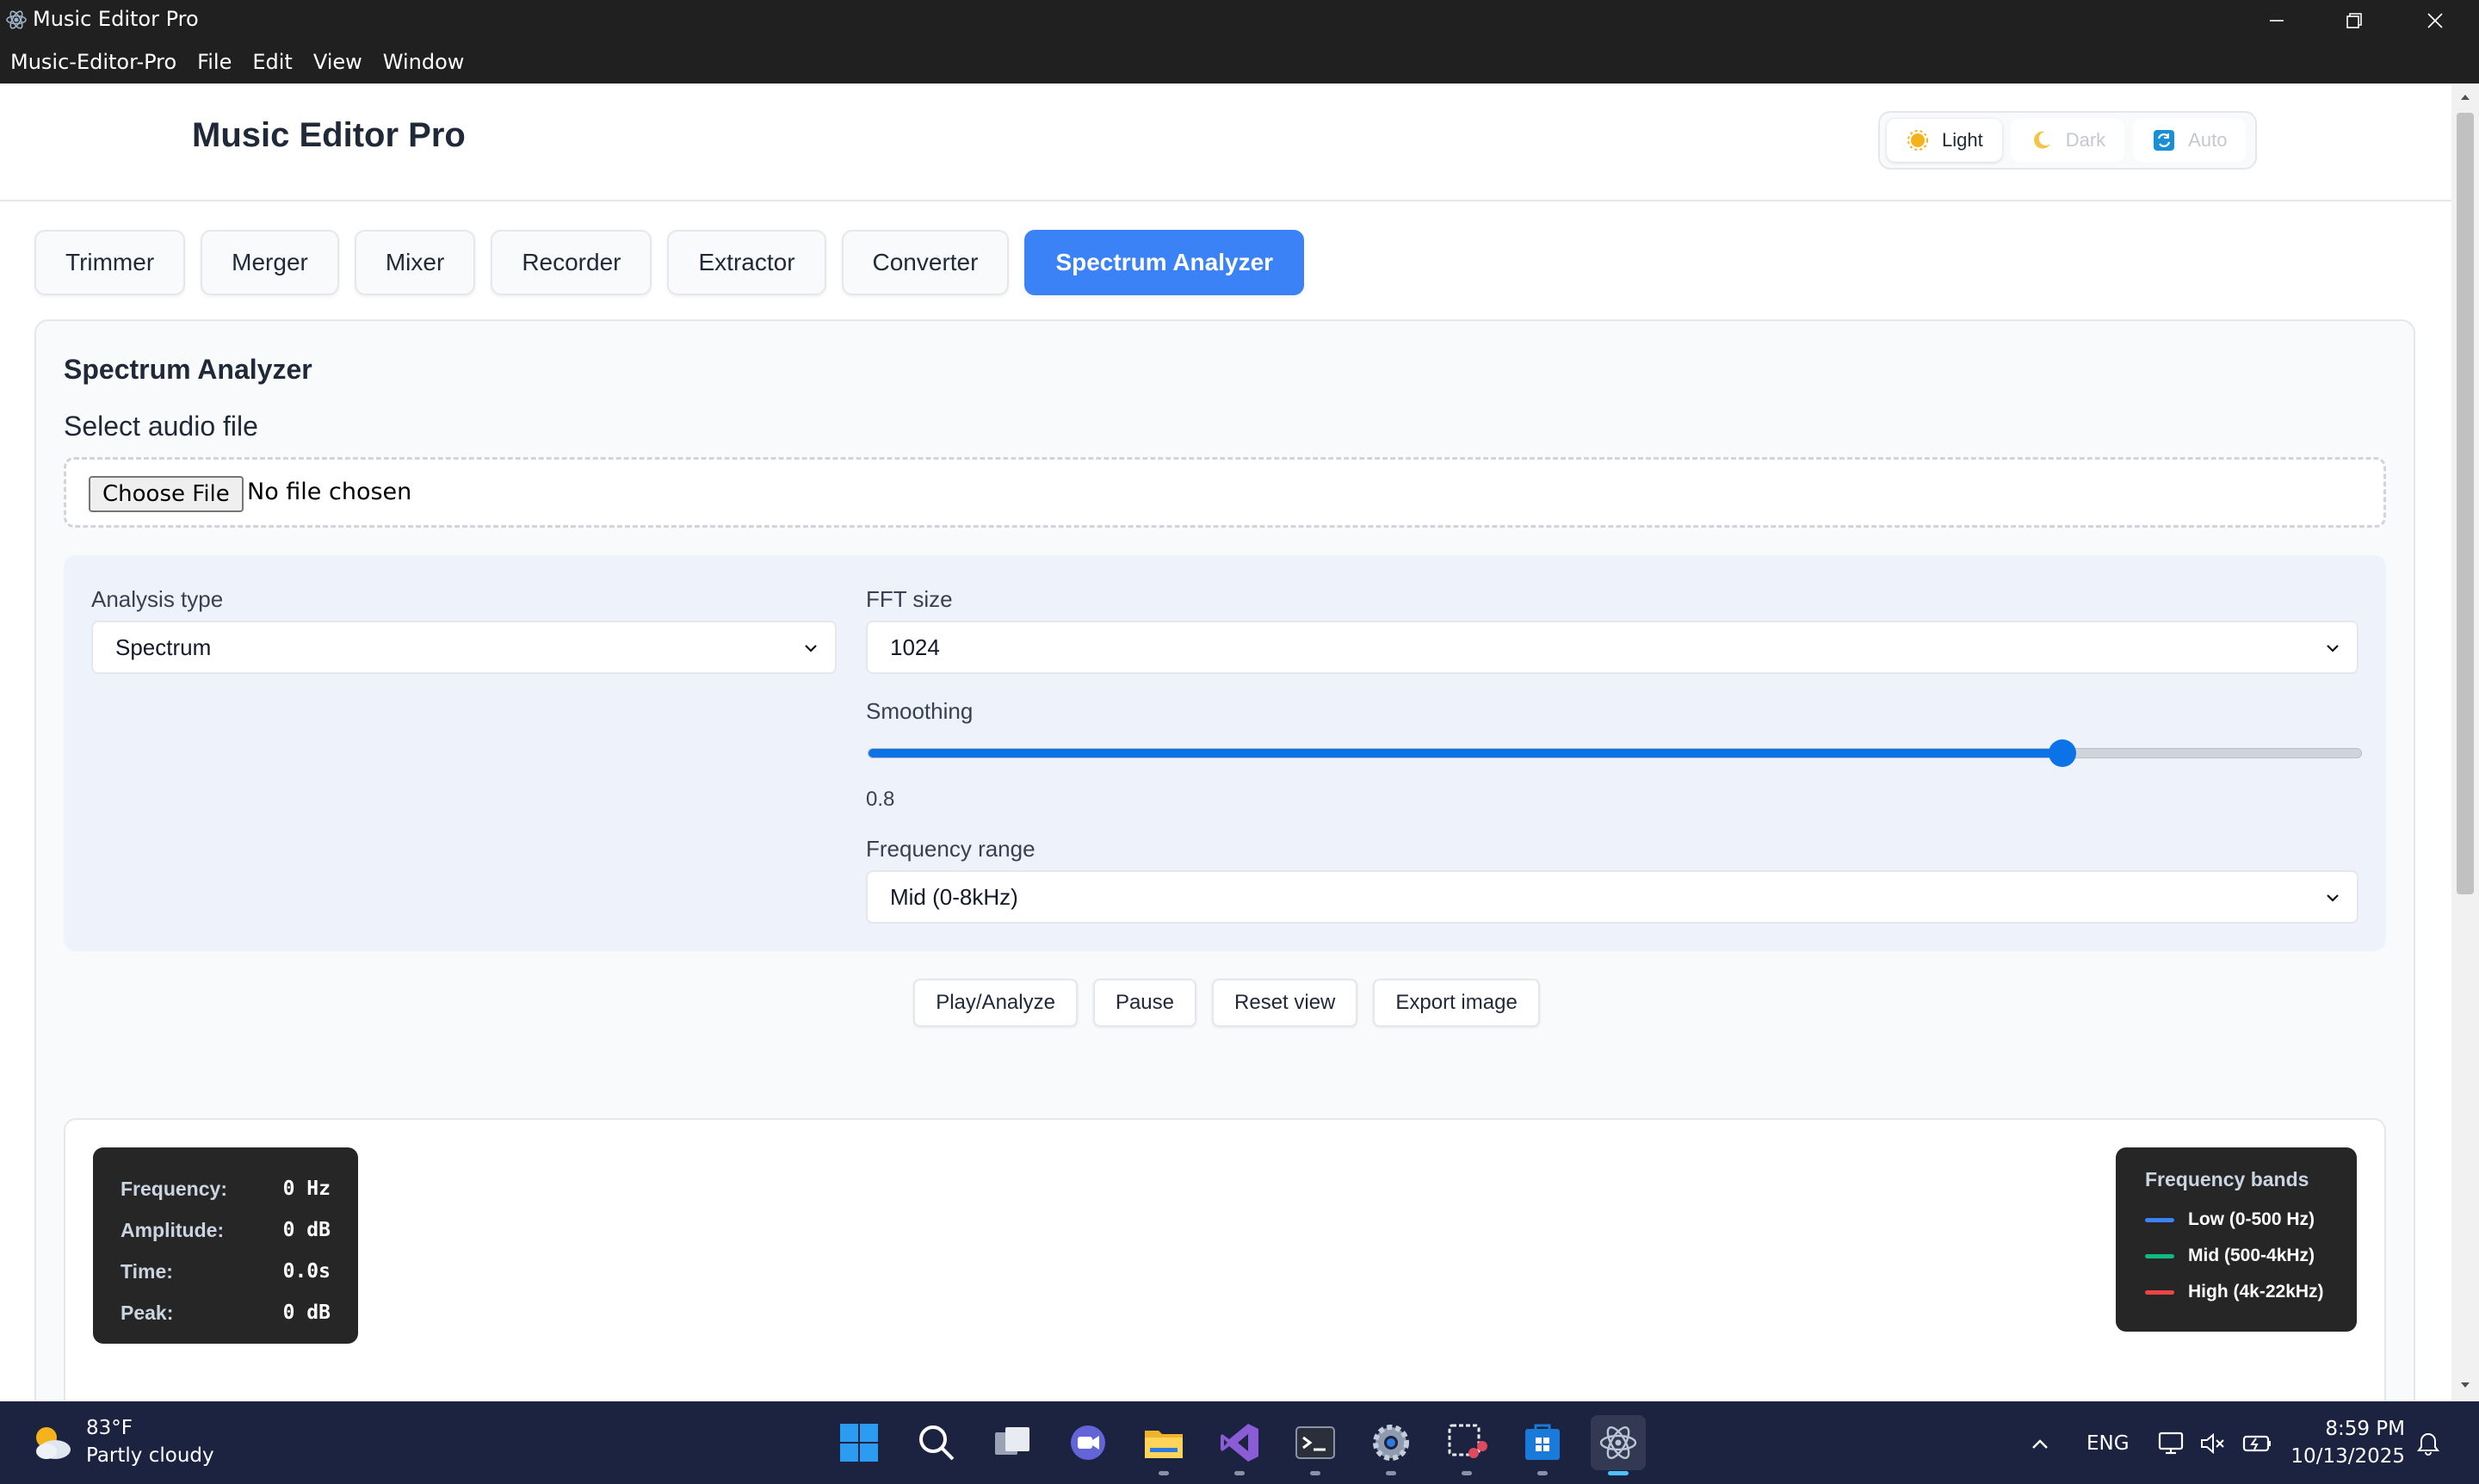  Describe the element at coordinates (214, 62) in the screenshot. I see `menu-file: File` at that location.